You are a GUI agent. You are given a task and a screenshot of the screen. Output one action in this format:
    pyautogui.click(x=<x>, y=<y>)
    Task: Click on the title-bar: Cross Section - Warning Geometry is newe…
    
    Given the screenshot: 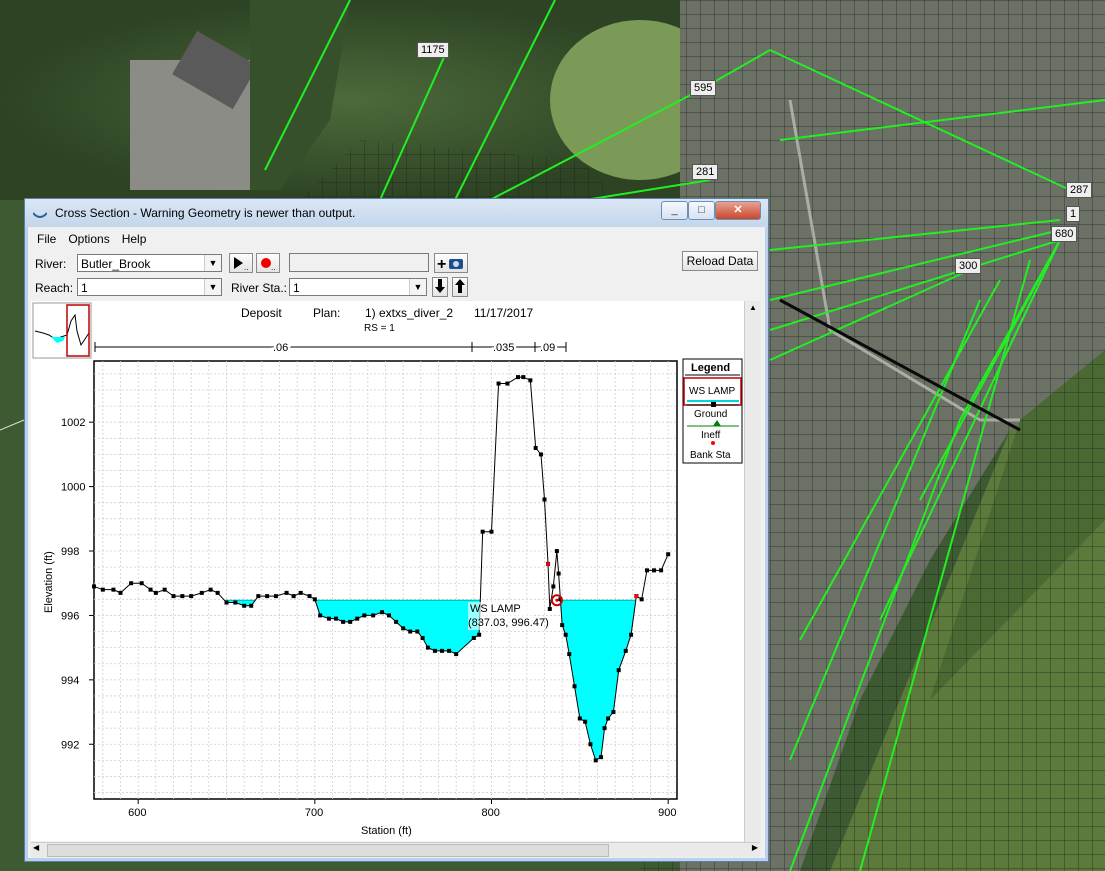 What is the action you would take?
    pyautogui.click(x=396, y=213)
    